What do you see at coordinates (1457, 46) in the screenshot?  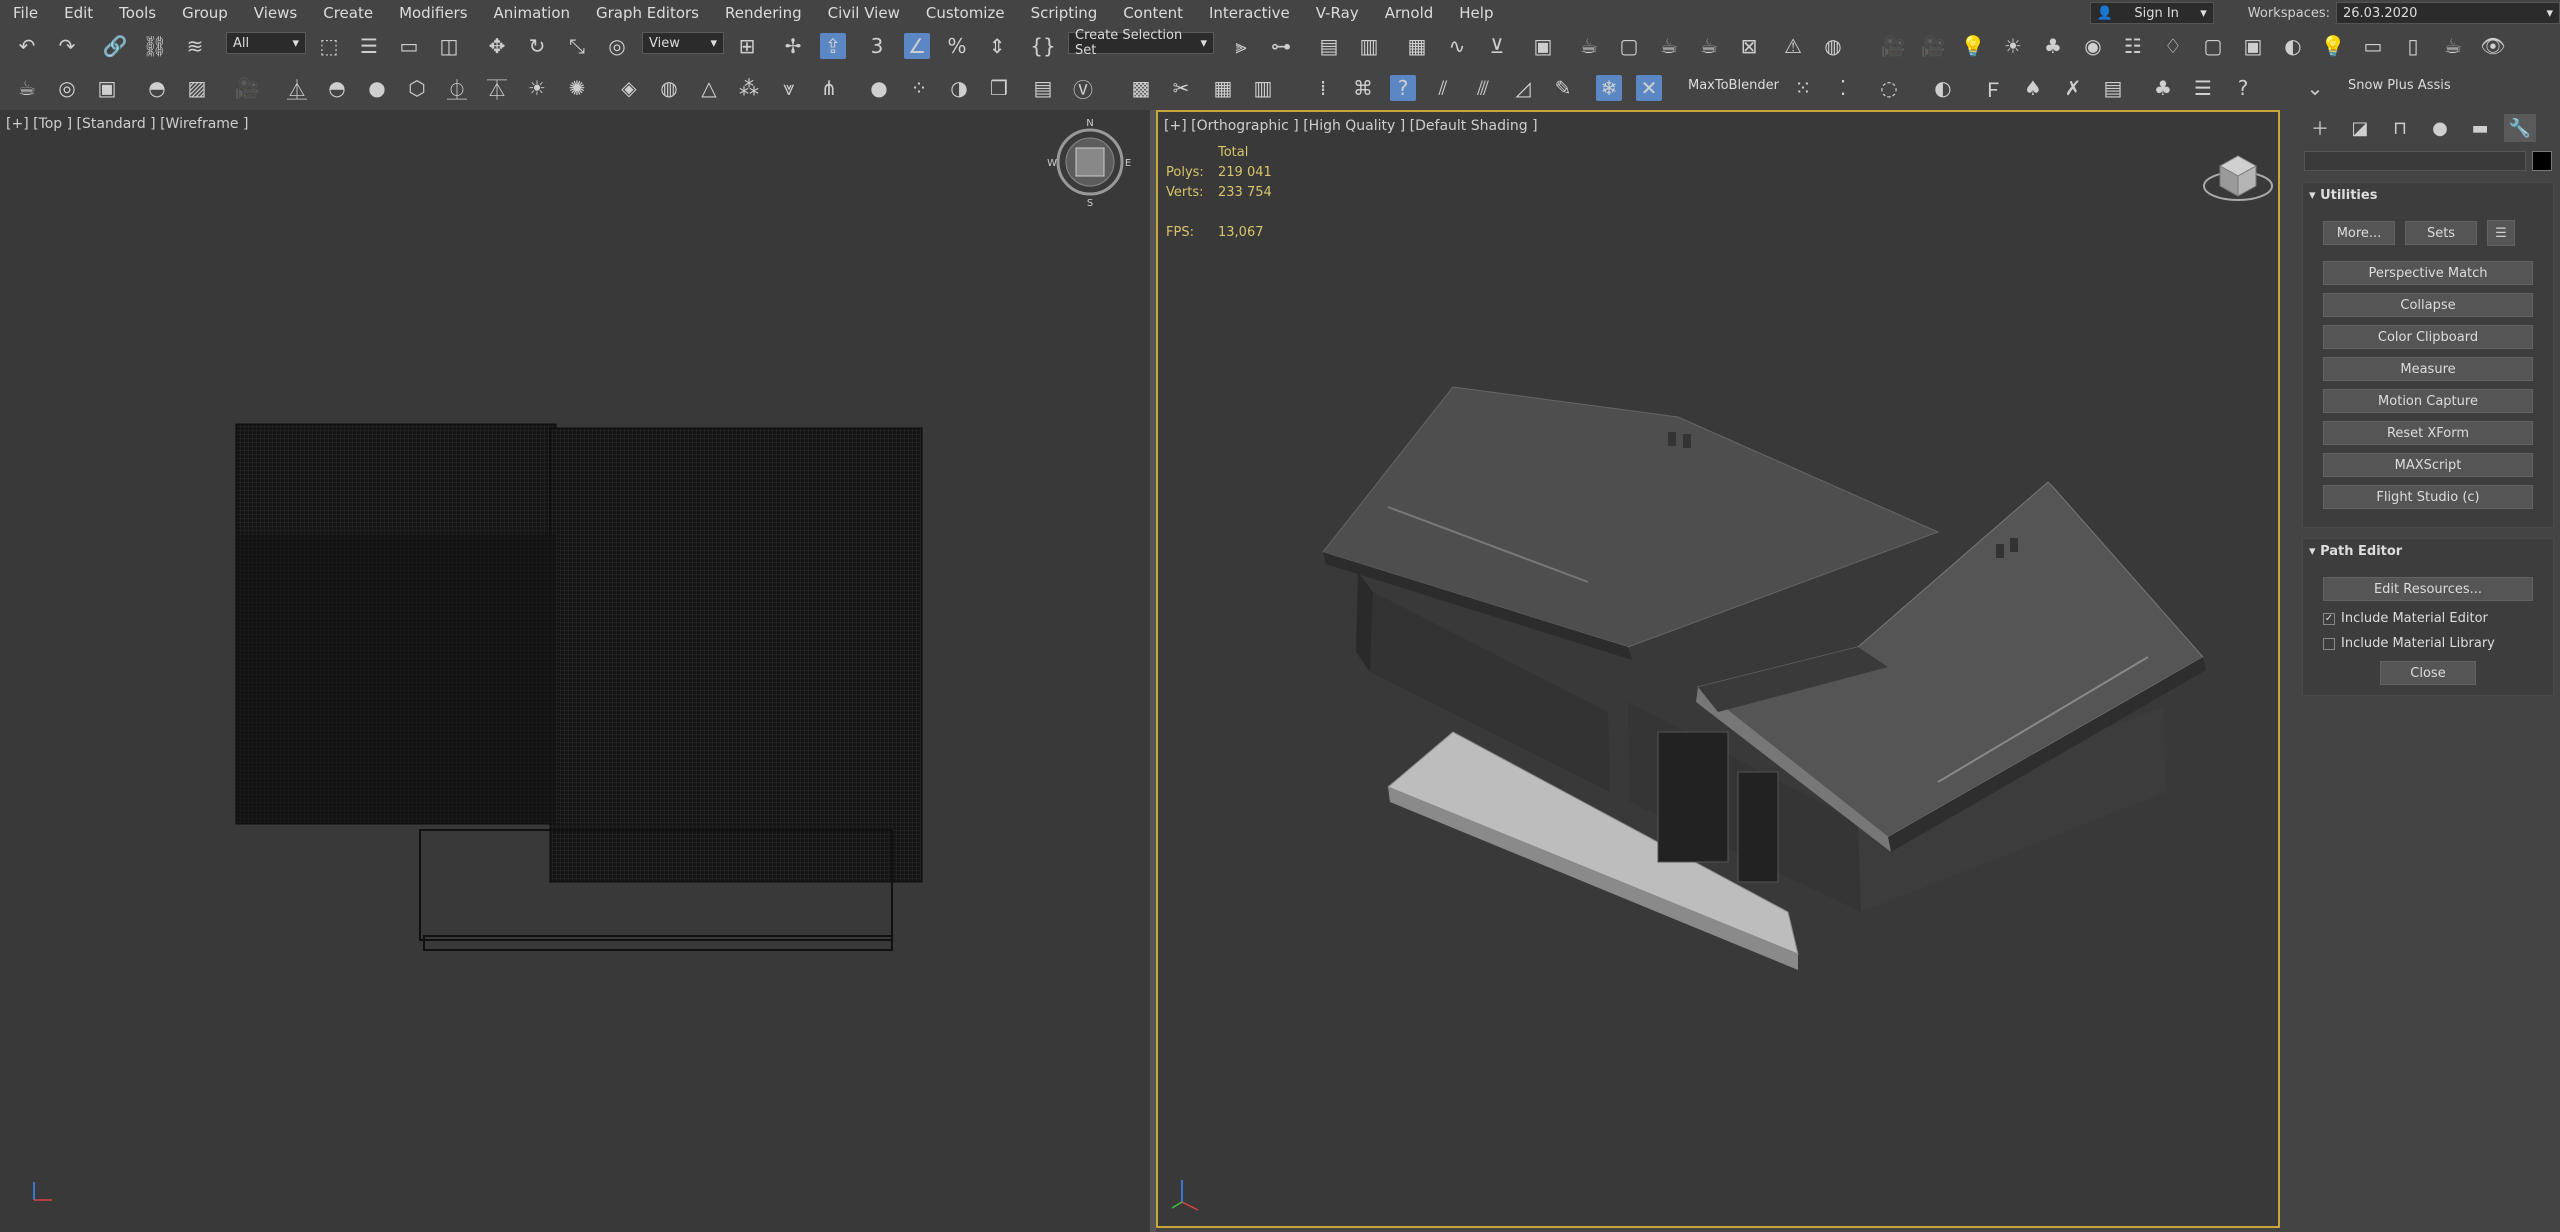 I see `curve-editor-icon: ∿` at bounding box center [1457, 46].